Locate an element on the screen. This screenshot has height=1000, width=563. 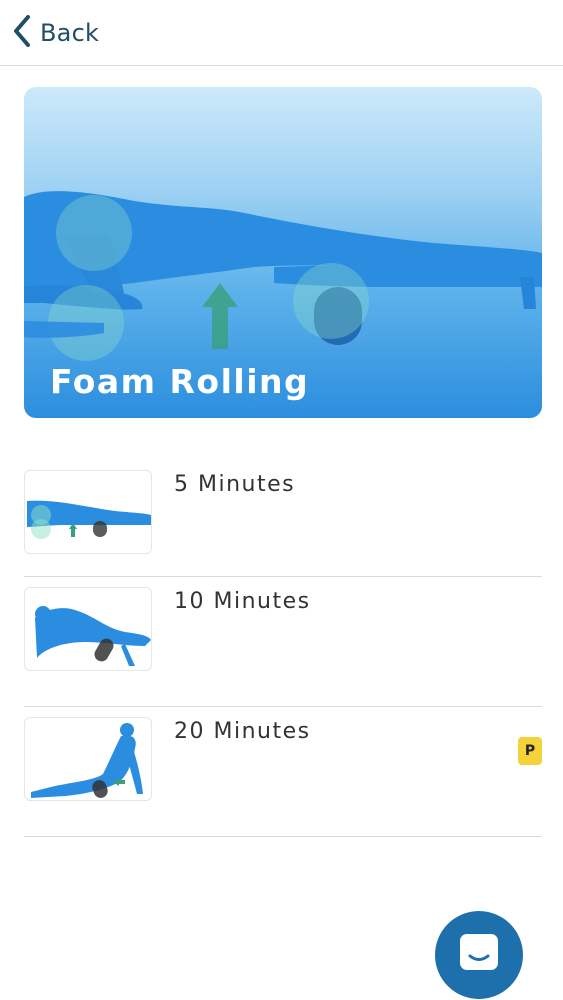
chevron-left-icon is located at coordinates (22, 33).